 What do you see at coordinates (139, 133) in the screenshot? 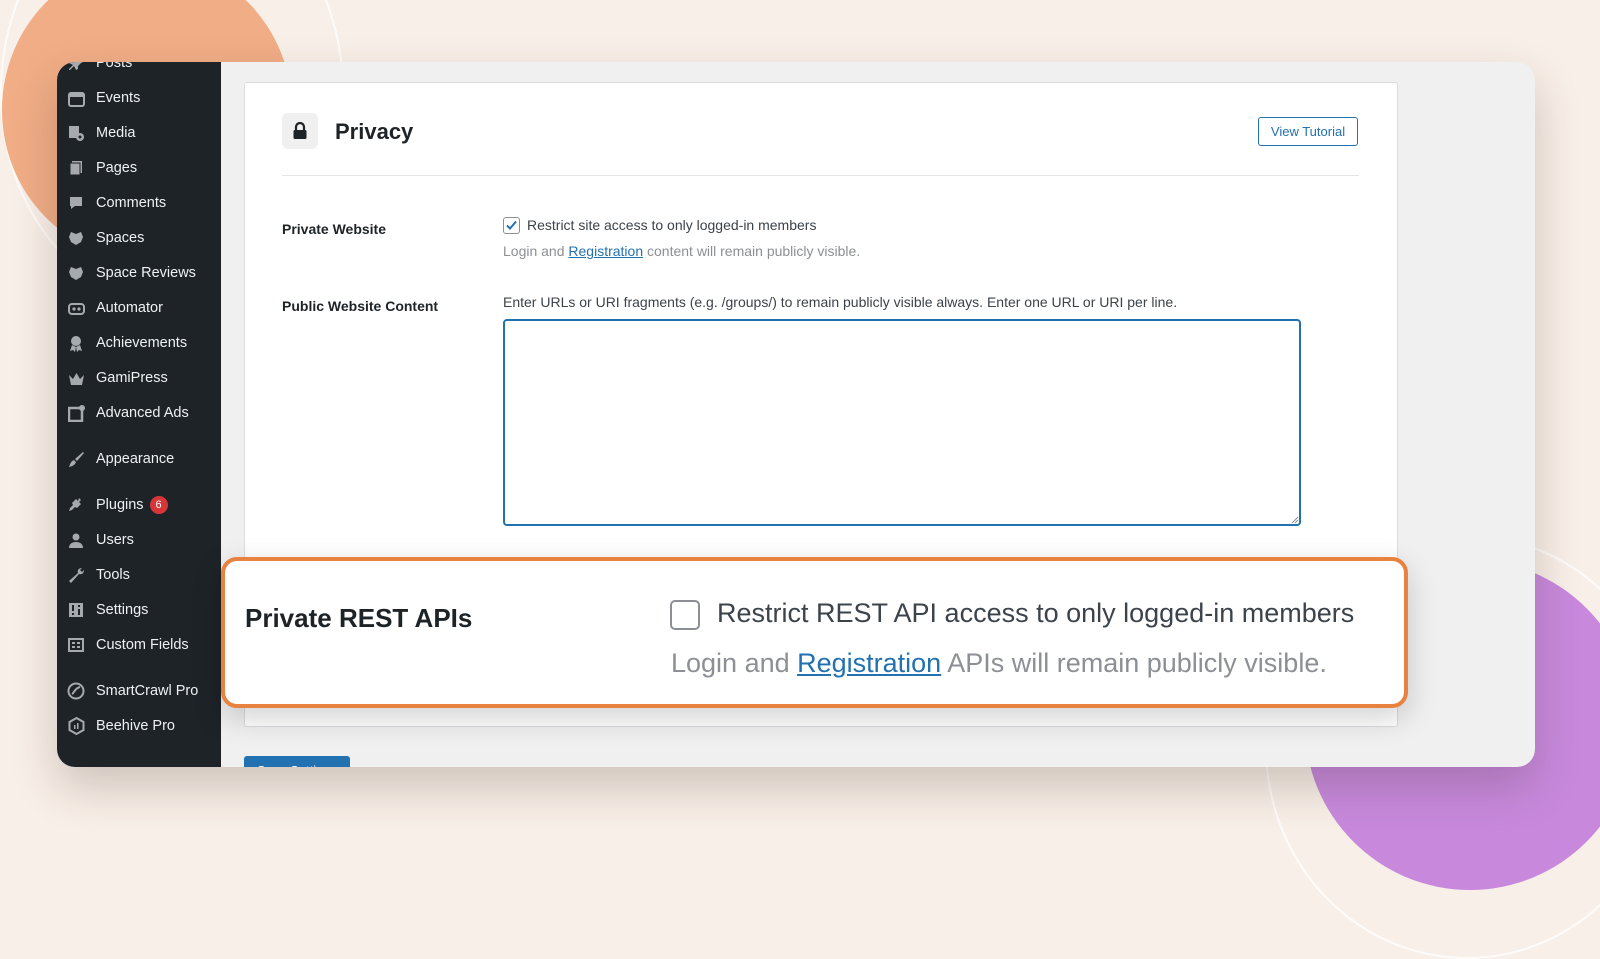
I see `sidebar-item-media: Media` at bounding box center [139, 133].